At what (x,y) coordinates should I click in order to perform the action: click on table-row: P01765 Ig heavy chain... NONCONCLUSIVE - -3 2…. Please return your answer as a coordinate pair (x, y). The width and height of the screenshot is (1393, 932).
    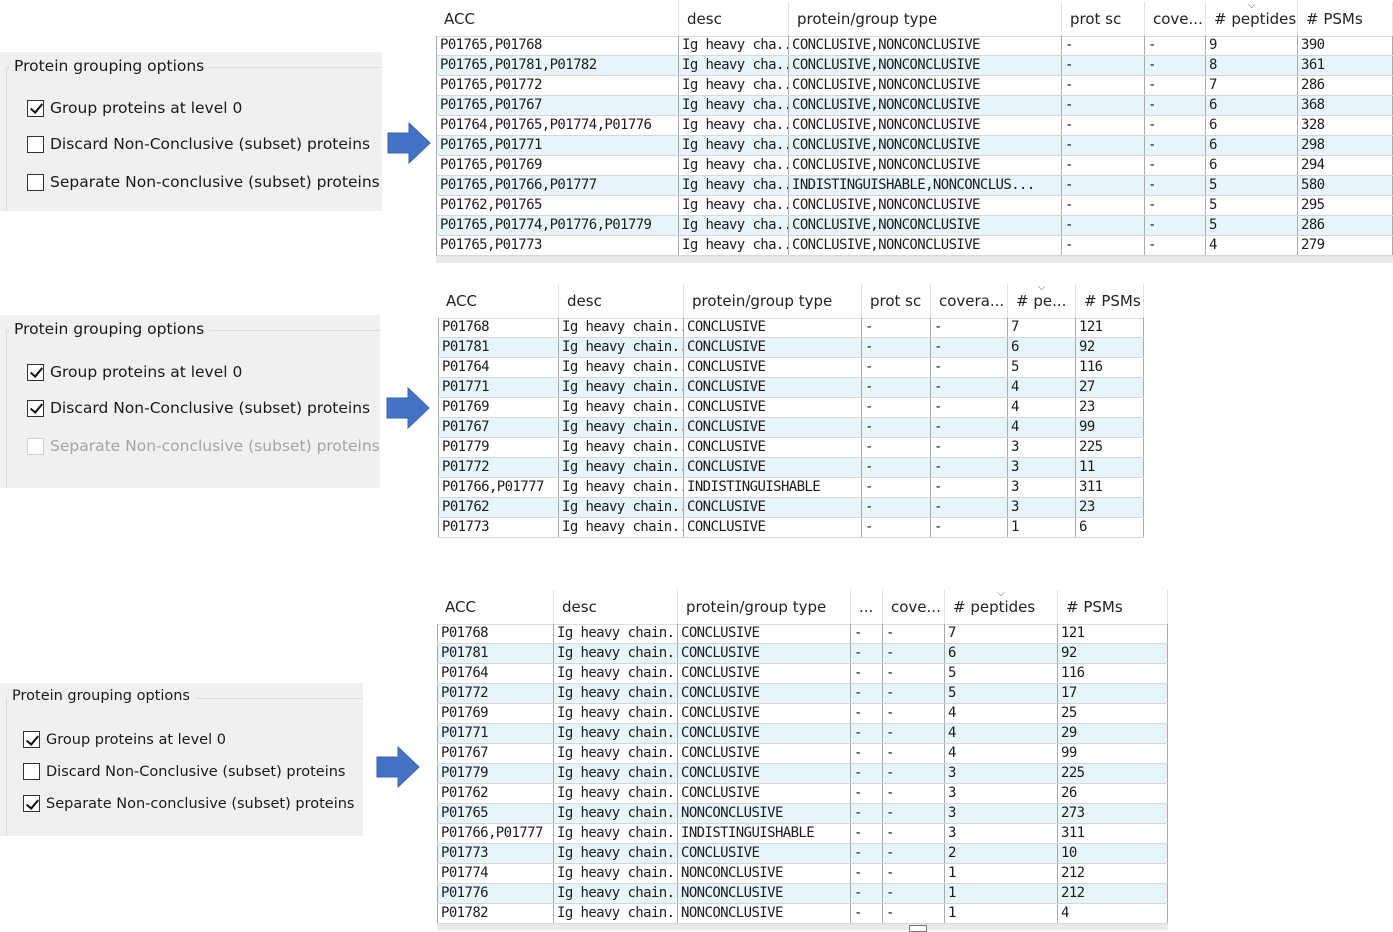
    Looking at the image, I should click on (802, 814).